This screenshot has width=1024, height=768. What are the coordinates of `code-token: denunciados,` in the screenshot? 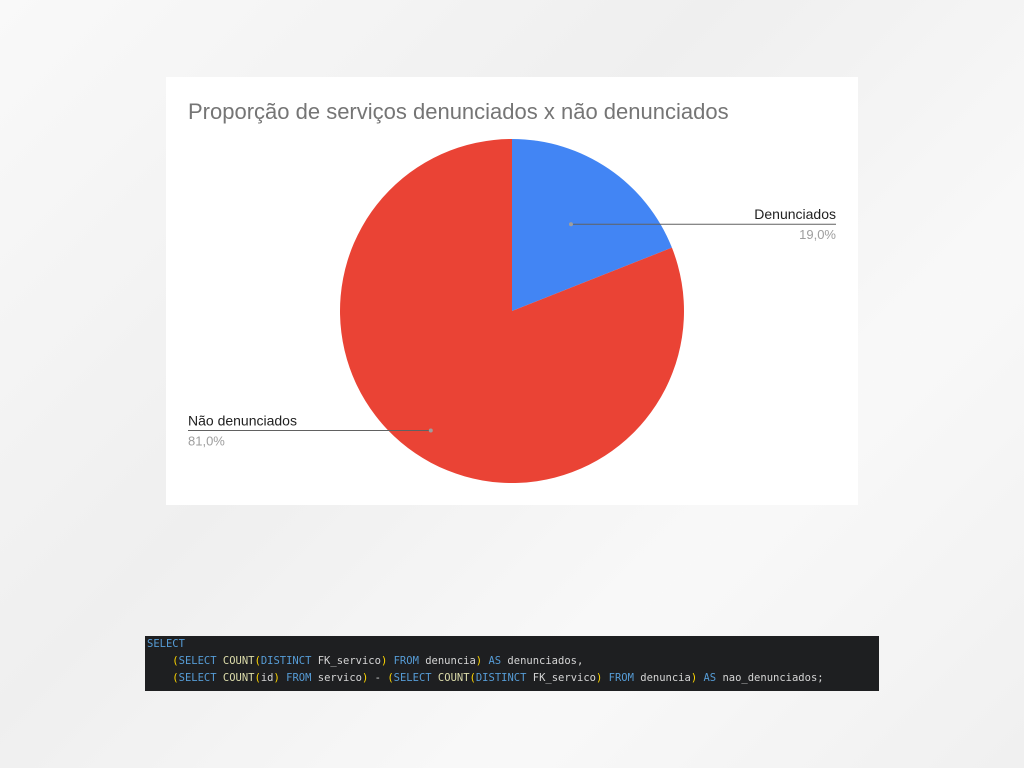 It's located at (545, 661).